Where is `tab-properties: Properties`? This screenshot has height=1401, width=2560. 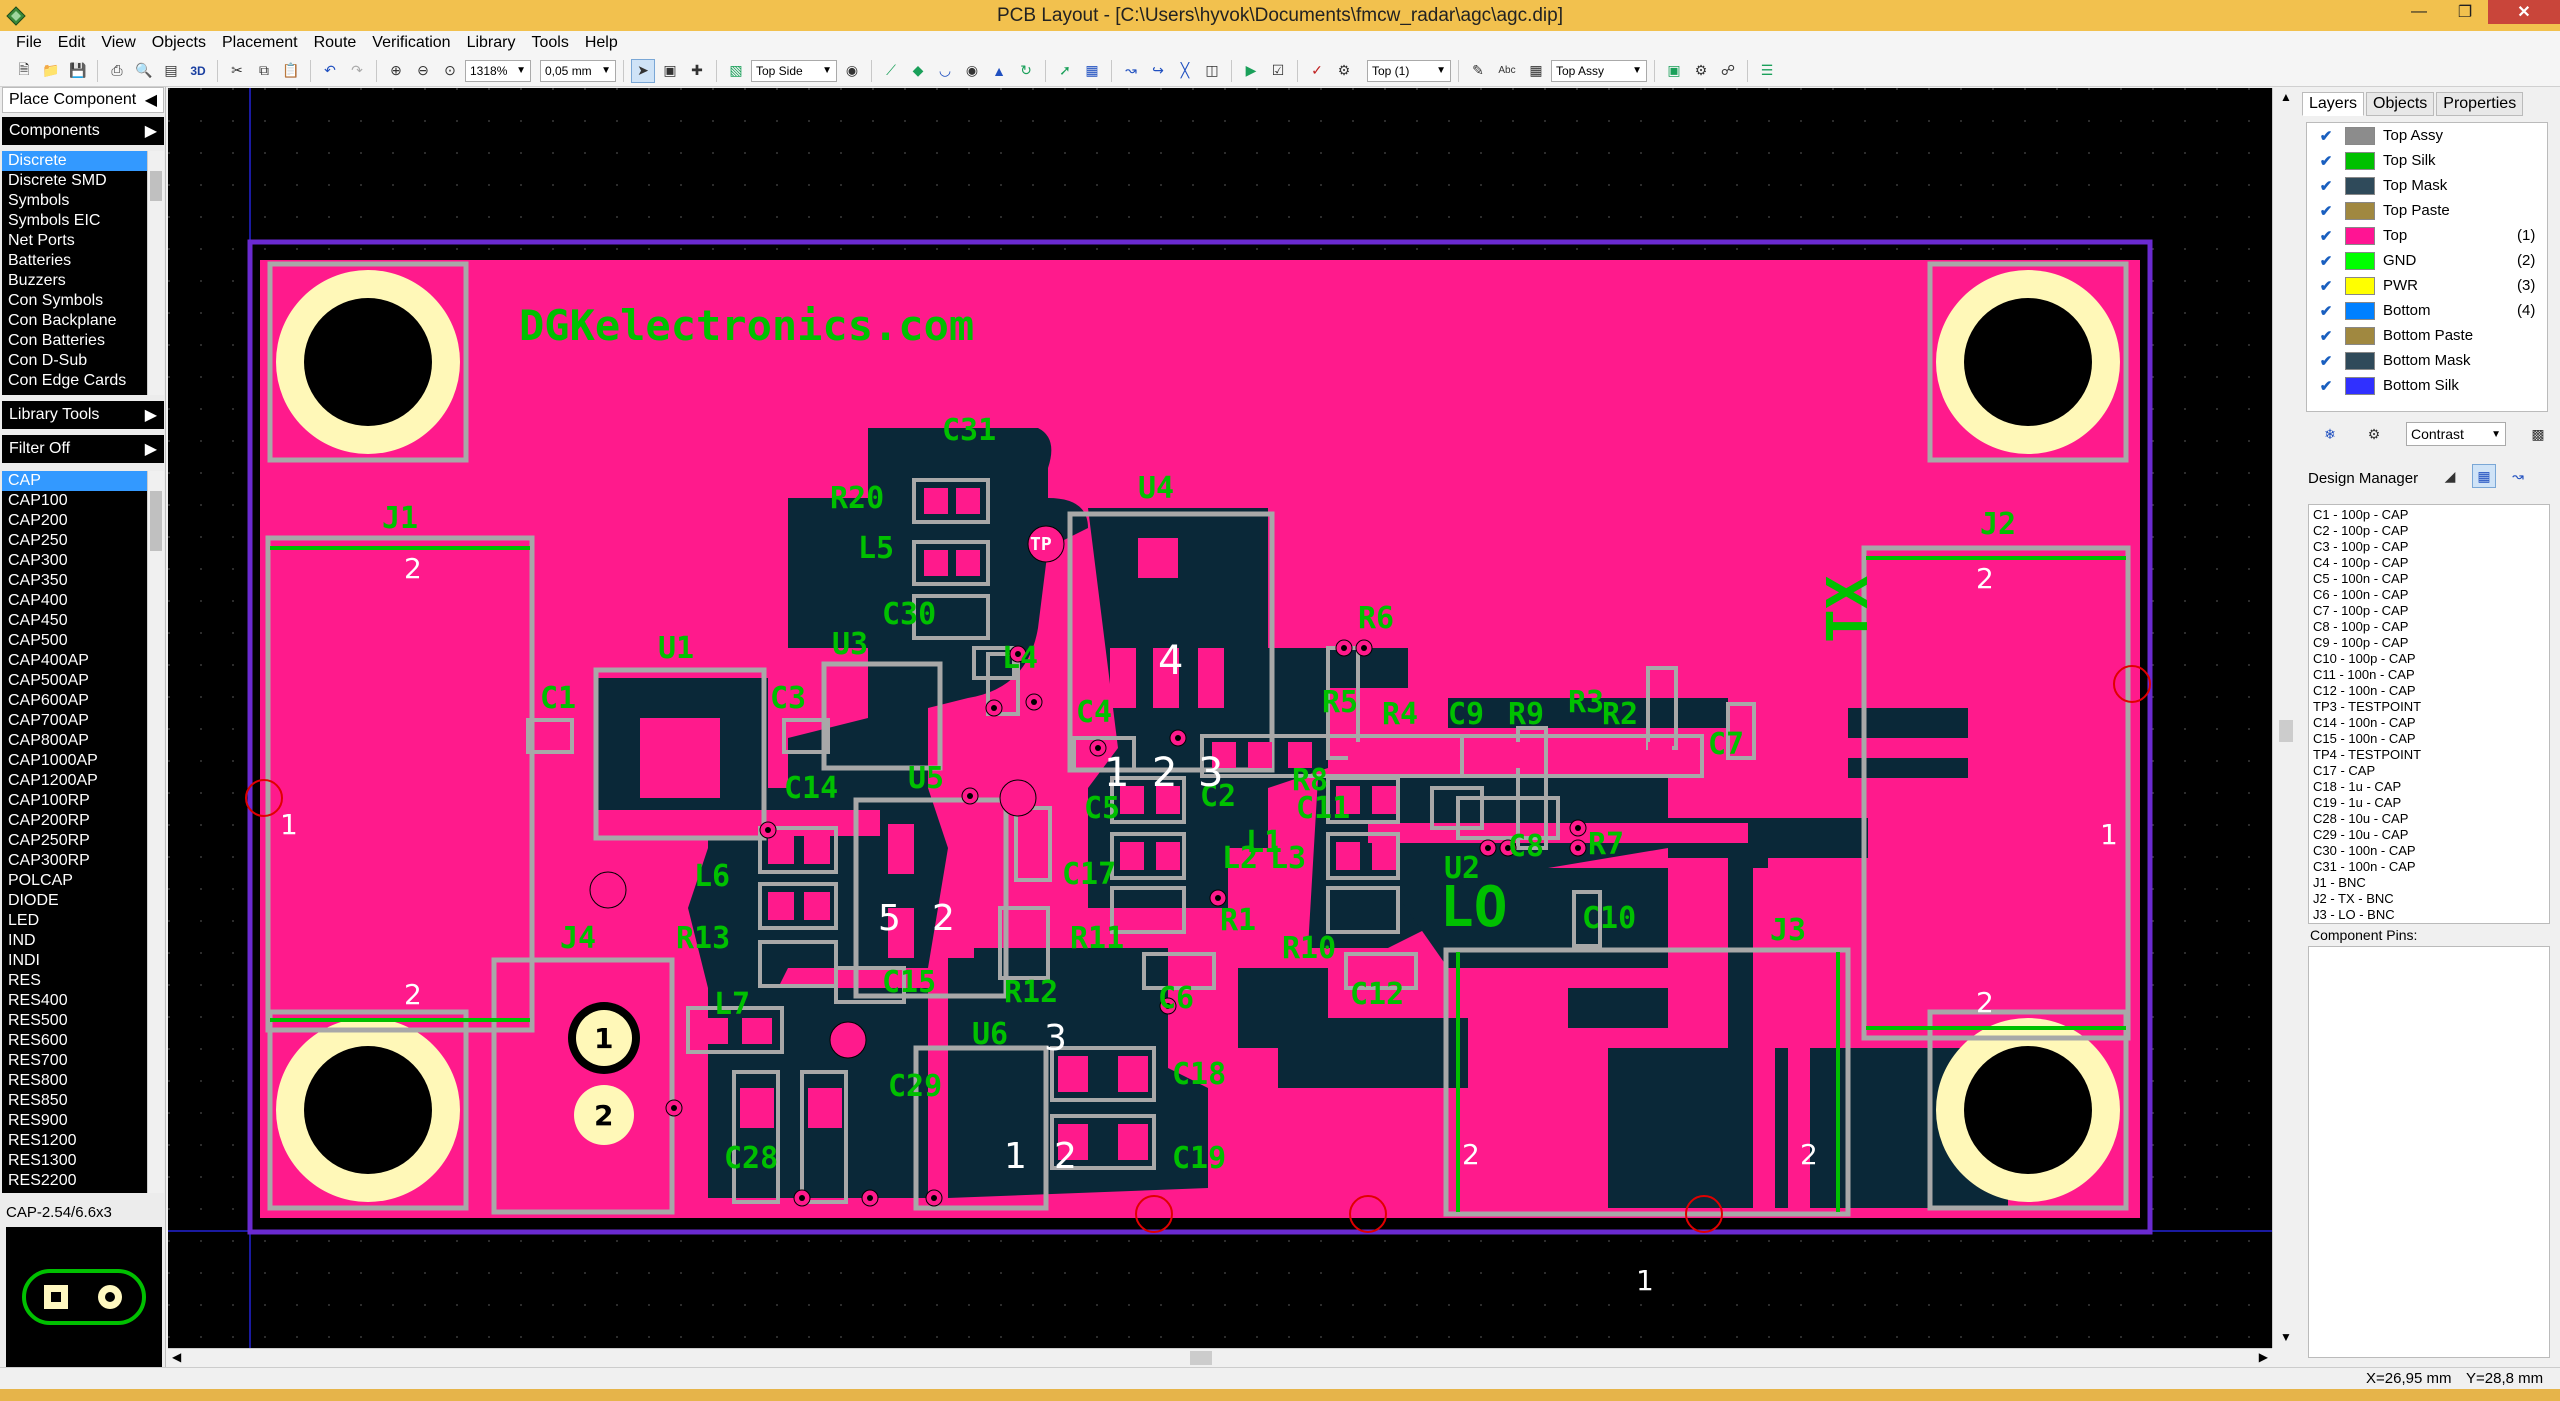
tab-properties: Properties is located at coordinates (2480, 104).